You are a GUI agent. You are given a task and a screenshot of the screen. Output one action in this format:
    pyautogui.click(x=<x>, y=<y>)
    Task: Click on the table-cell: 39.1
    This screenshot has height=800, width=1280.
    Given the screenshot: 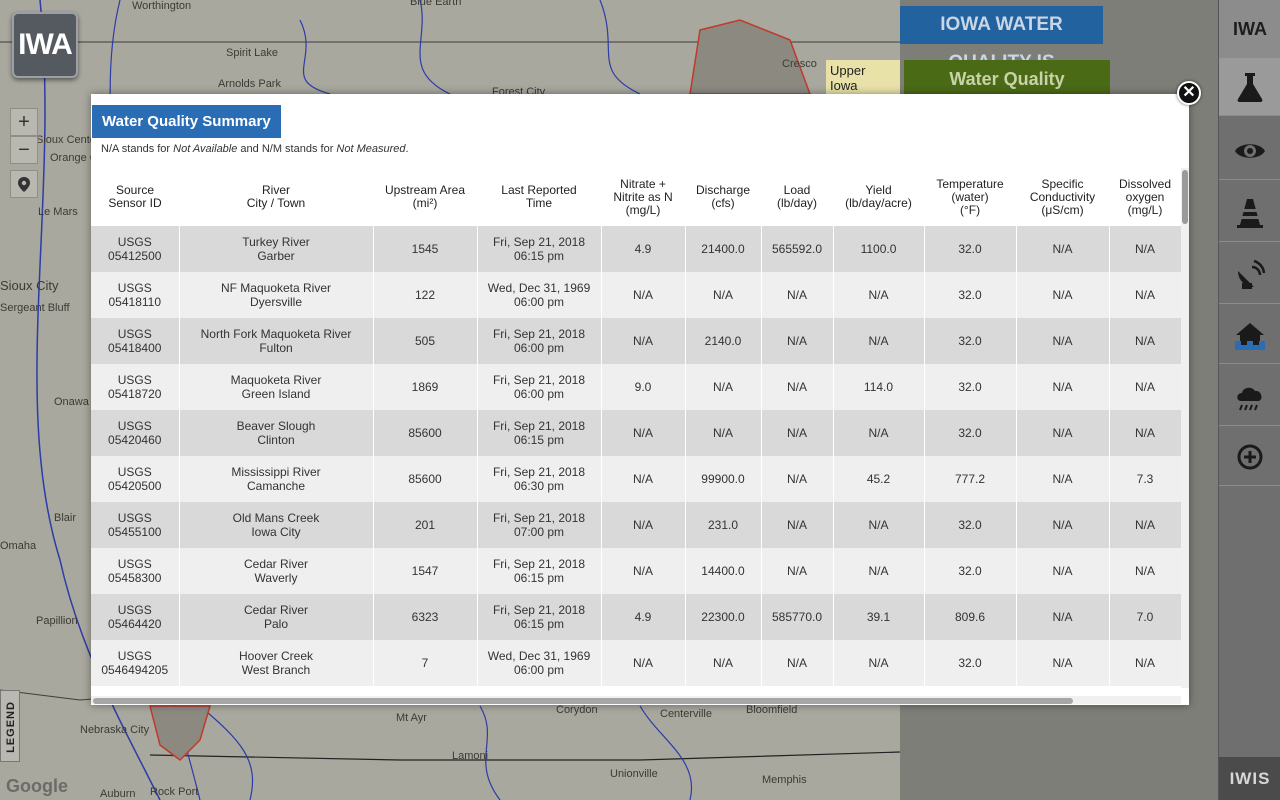 What is the action you would take?
    pyautogui.click(x=879, y=617)
    